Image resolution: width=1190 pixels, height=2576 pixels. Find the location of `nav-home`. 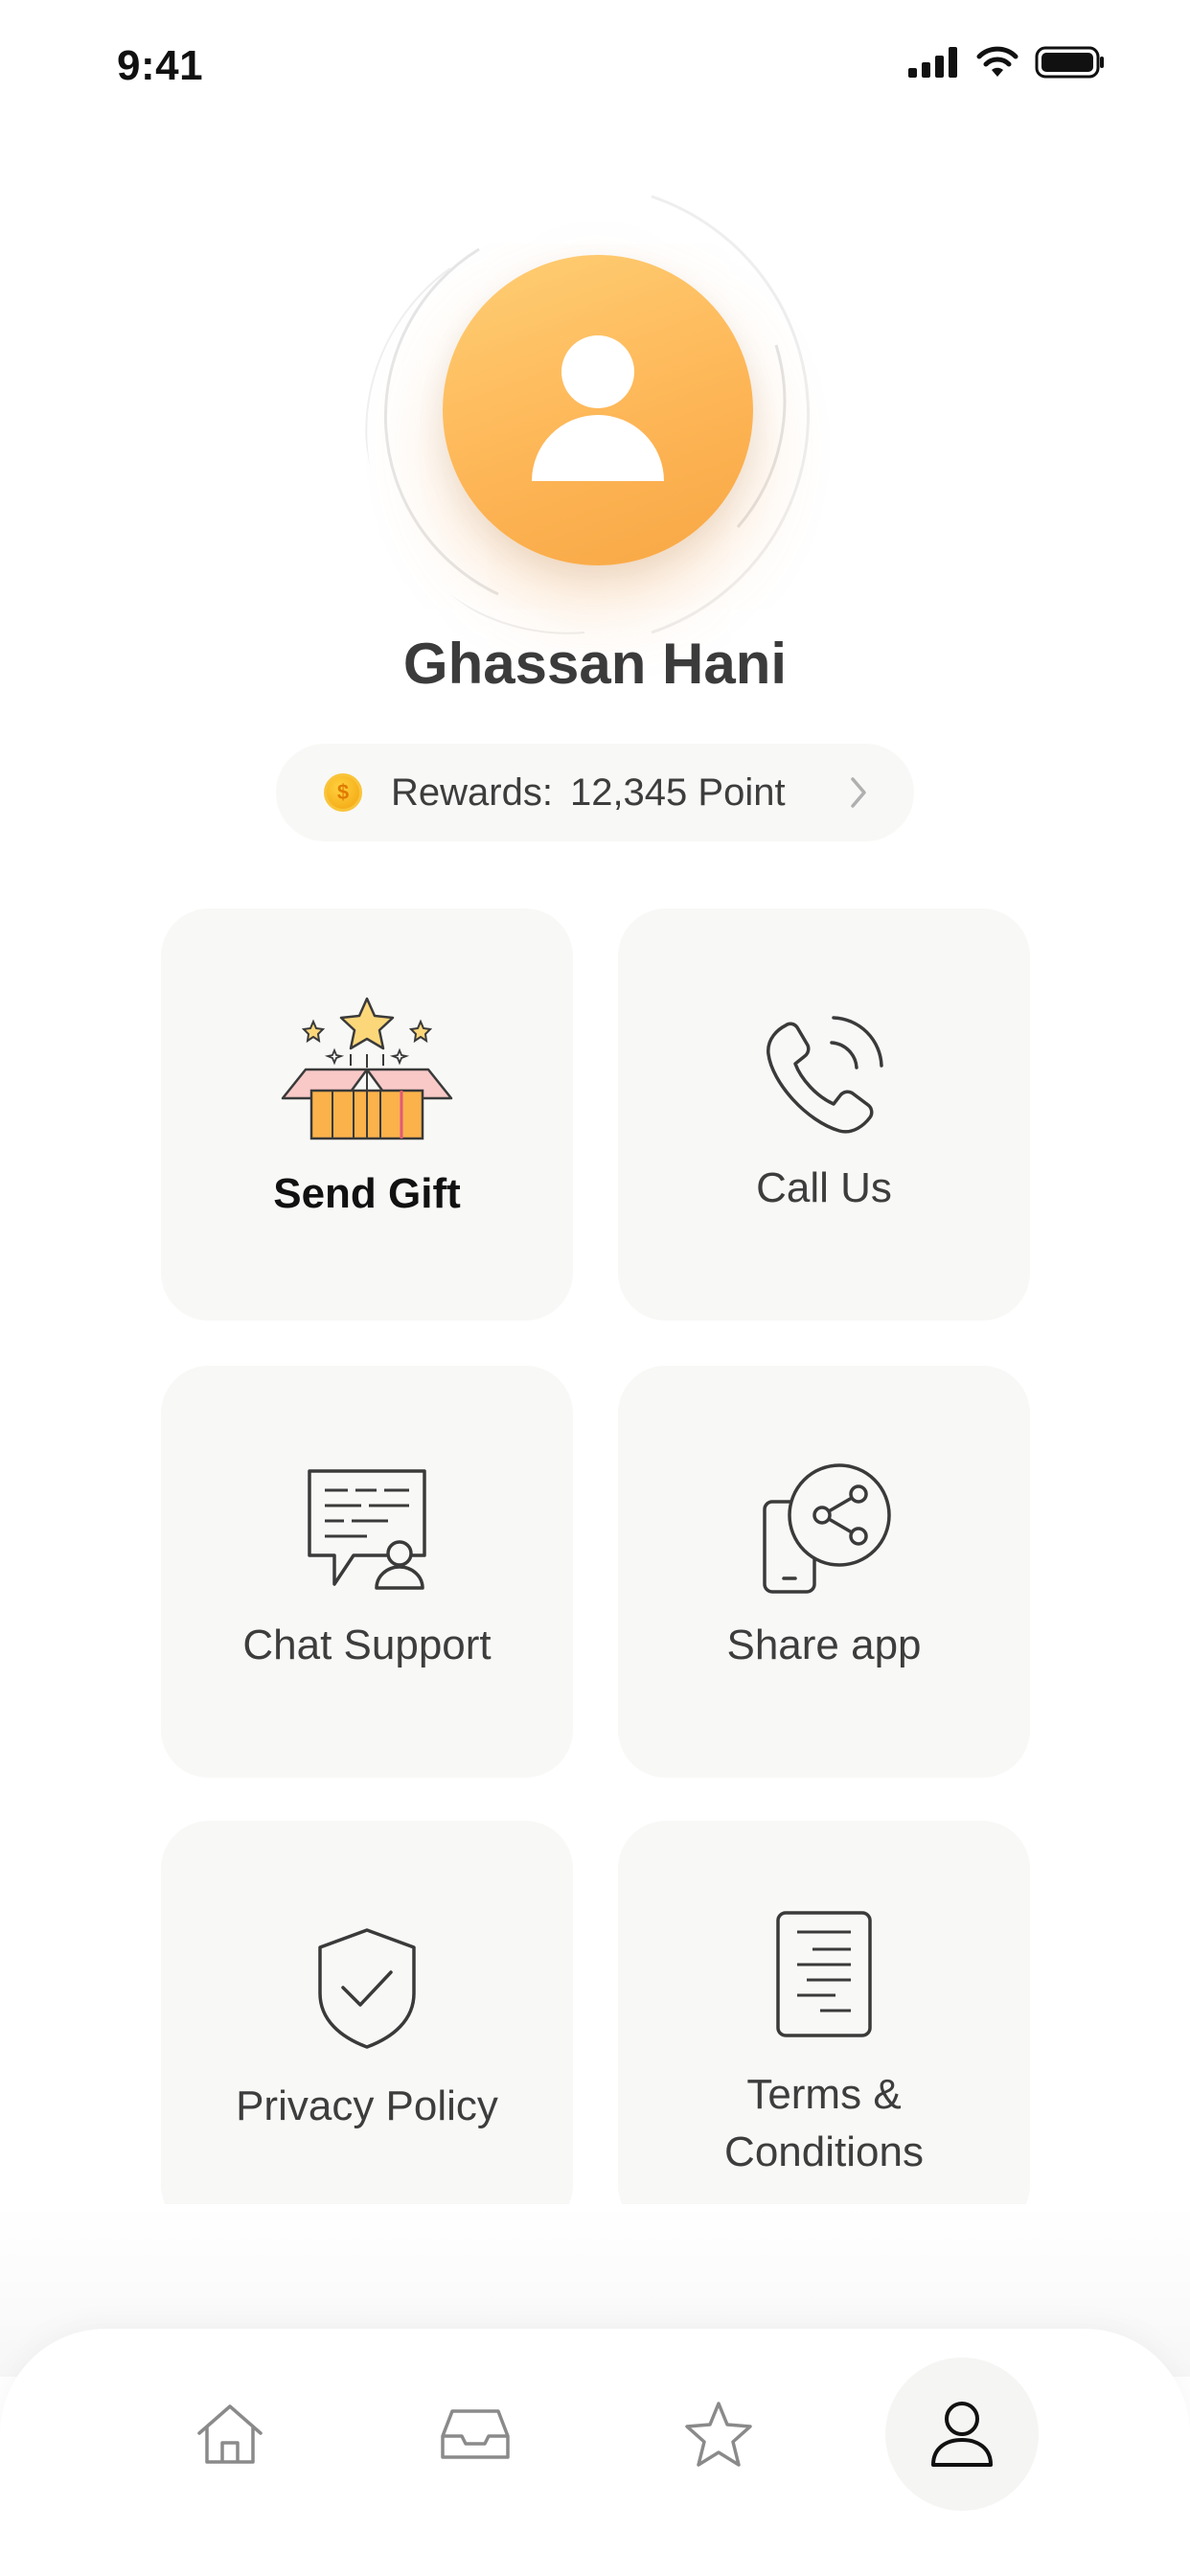

nav-home is located at coordinates (230, 2434).